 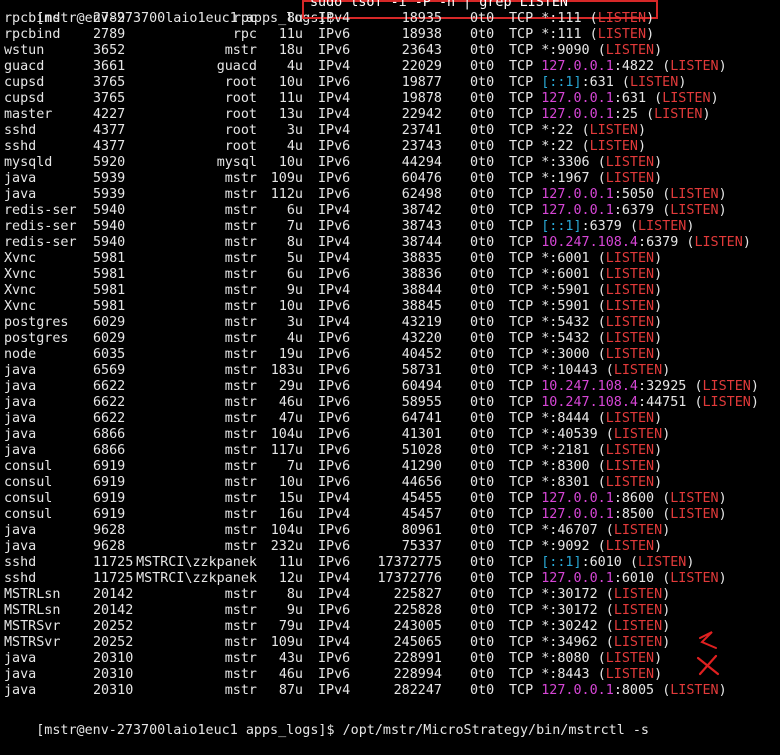 I want to click on device-cell: 18938, so click(x=421, y=34).